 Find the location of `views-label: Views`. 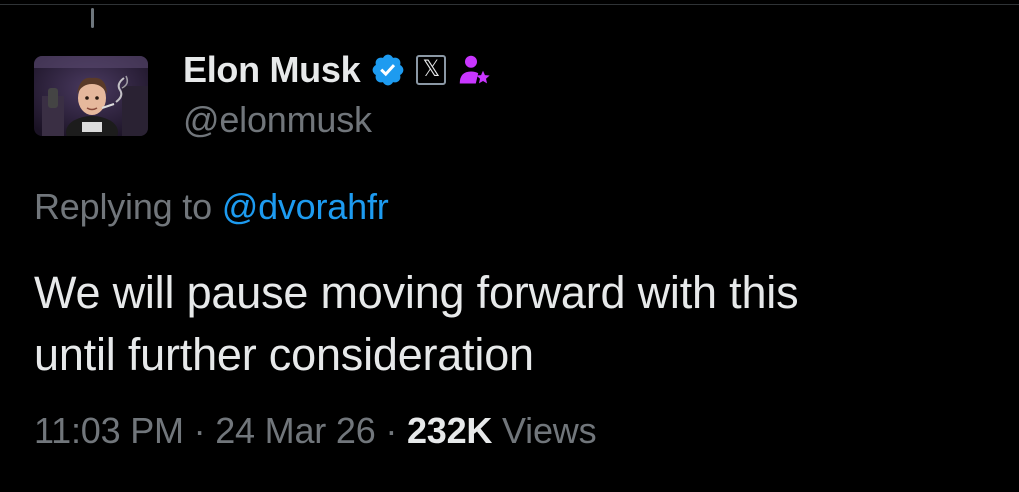

views-label: Views is located at coordinates (544, 430).